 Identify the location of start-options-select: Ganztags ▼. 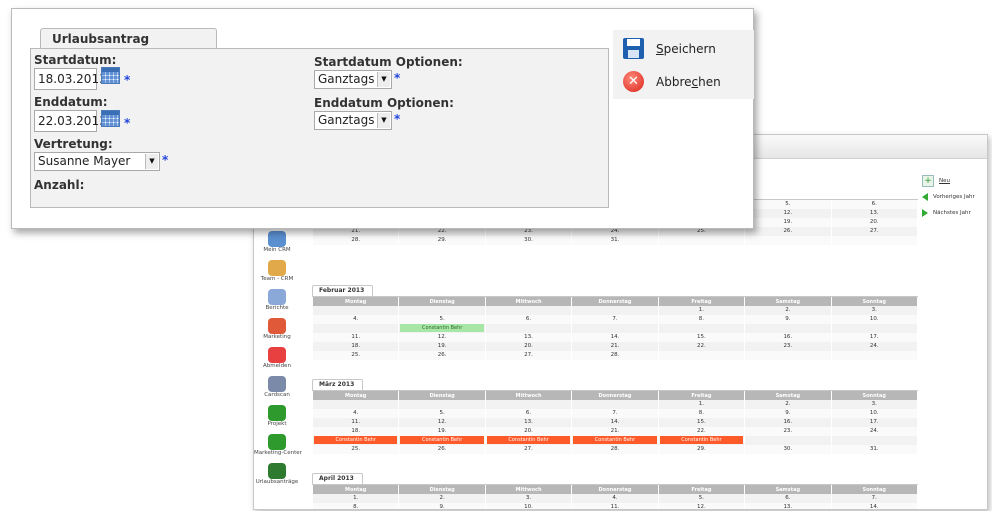
(353, 79).